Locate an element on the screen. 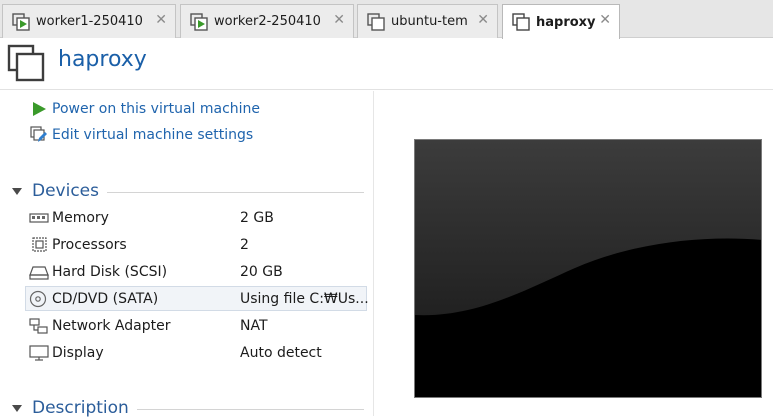 Image resolution: width=773 pixels, height=420 pixels. description-section-header: Description is located at coordinates (188, 408).